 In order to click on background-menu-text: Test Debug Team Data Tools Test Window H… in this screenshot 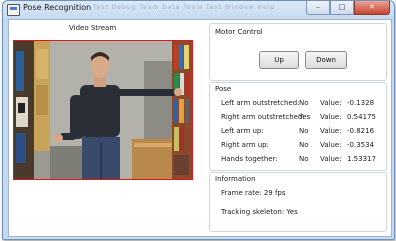, I will do `click(184, 7)`.